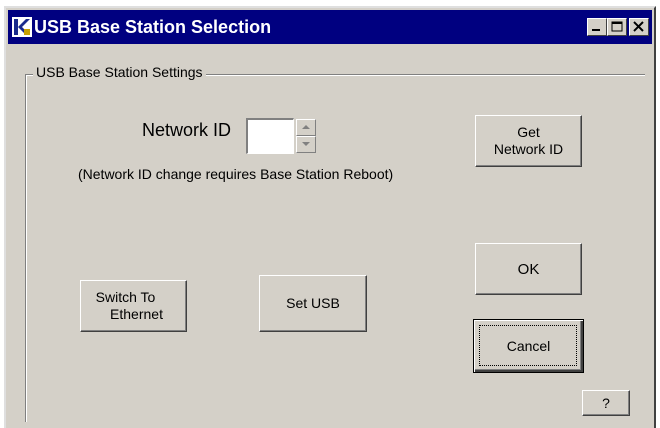  I want to click on focus-rectangle, so click(528, 345).